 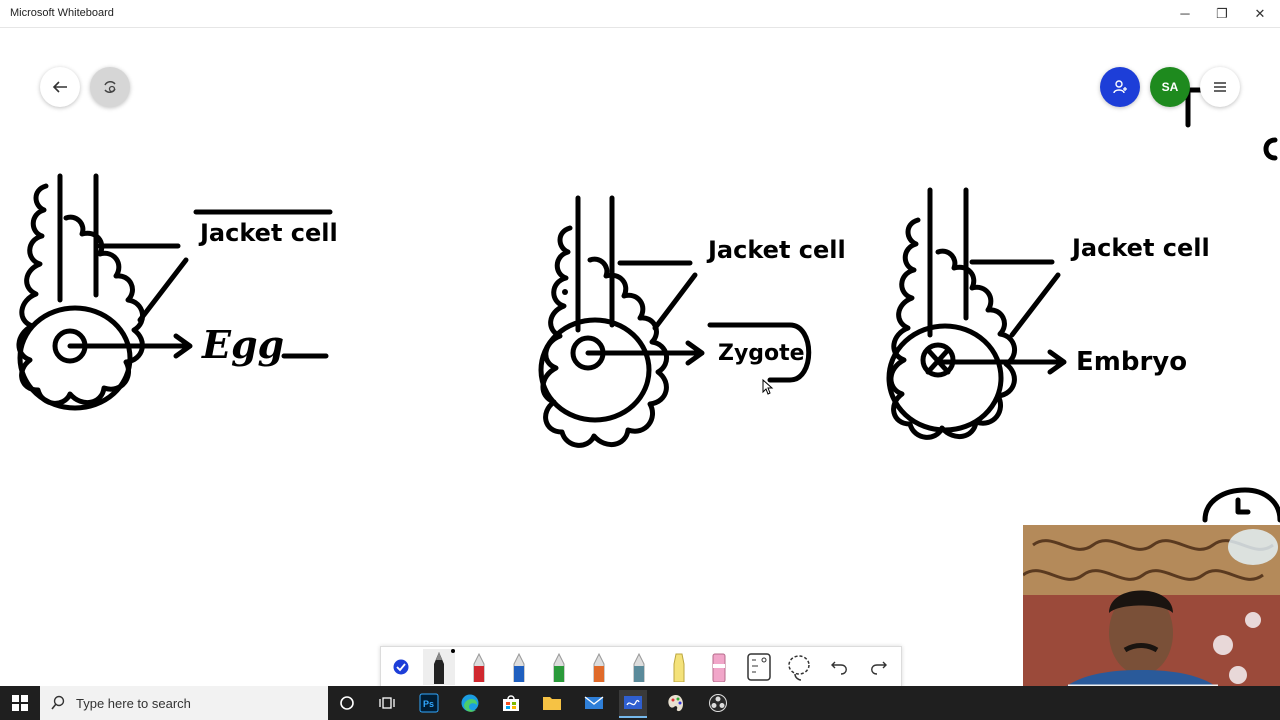 I want to click on edge-app, so click(x=470, y=703).